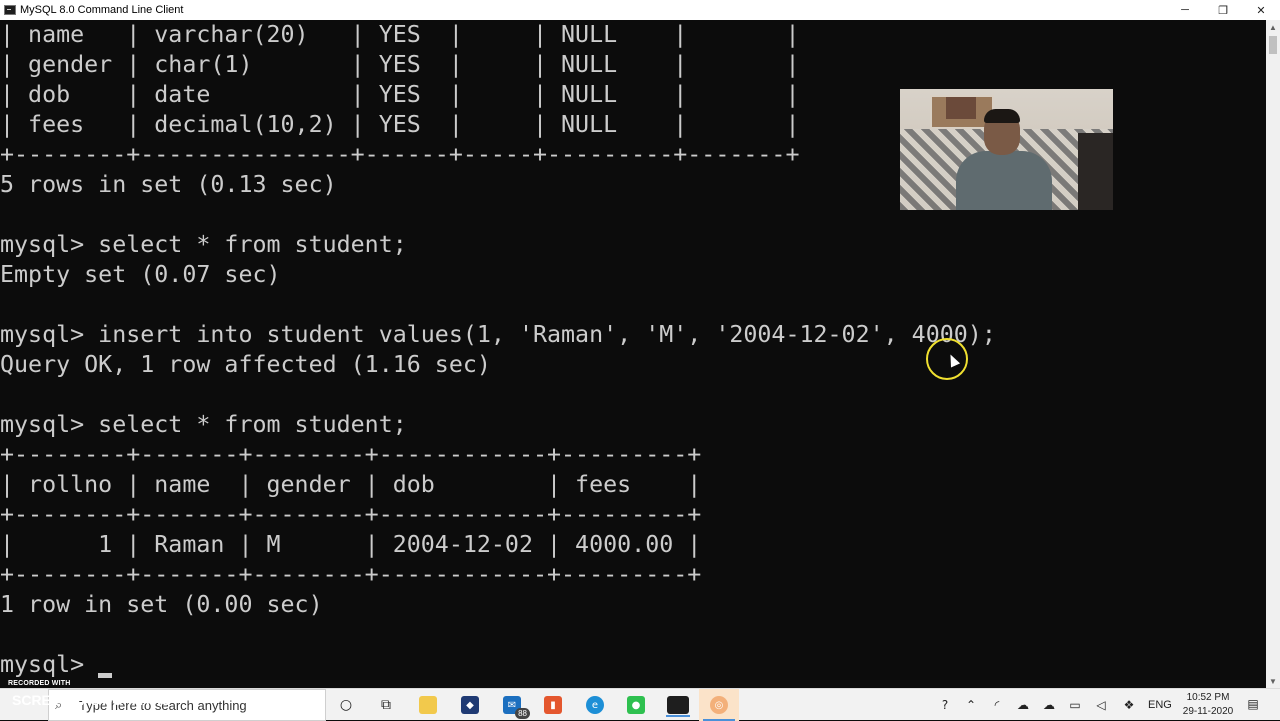 This screenshot has width=1280, height=721. What do you see at coordinates (168, 184) in the screenshot?
I see `terminal-line: 5 rows in set (0.13 sec)` at bounding box center [168, 184].